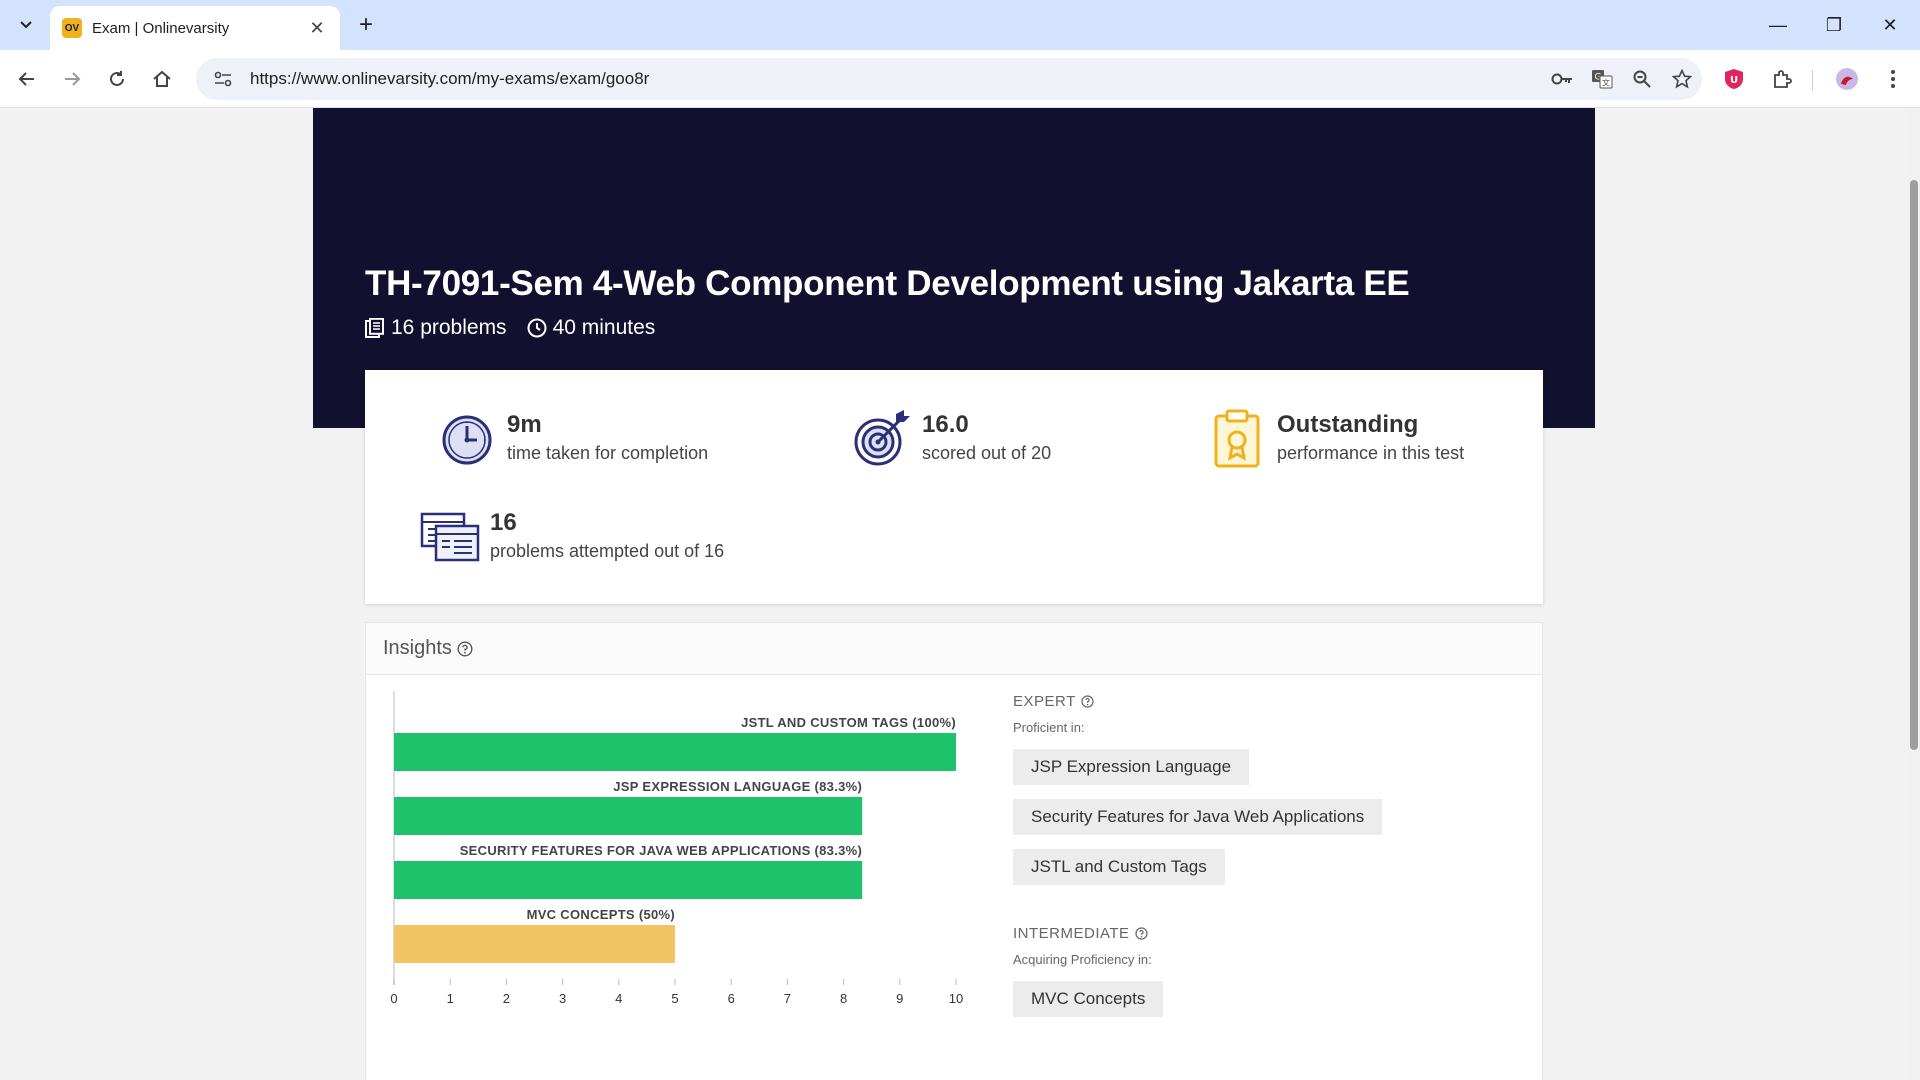  What do you see at coordinates (1044, 701) in the screenshot?
I see `expert-title: EXPERT` at bounding box center [1044, 701].